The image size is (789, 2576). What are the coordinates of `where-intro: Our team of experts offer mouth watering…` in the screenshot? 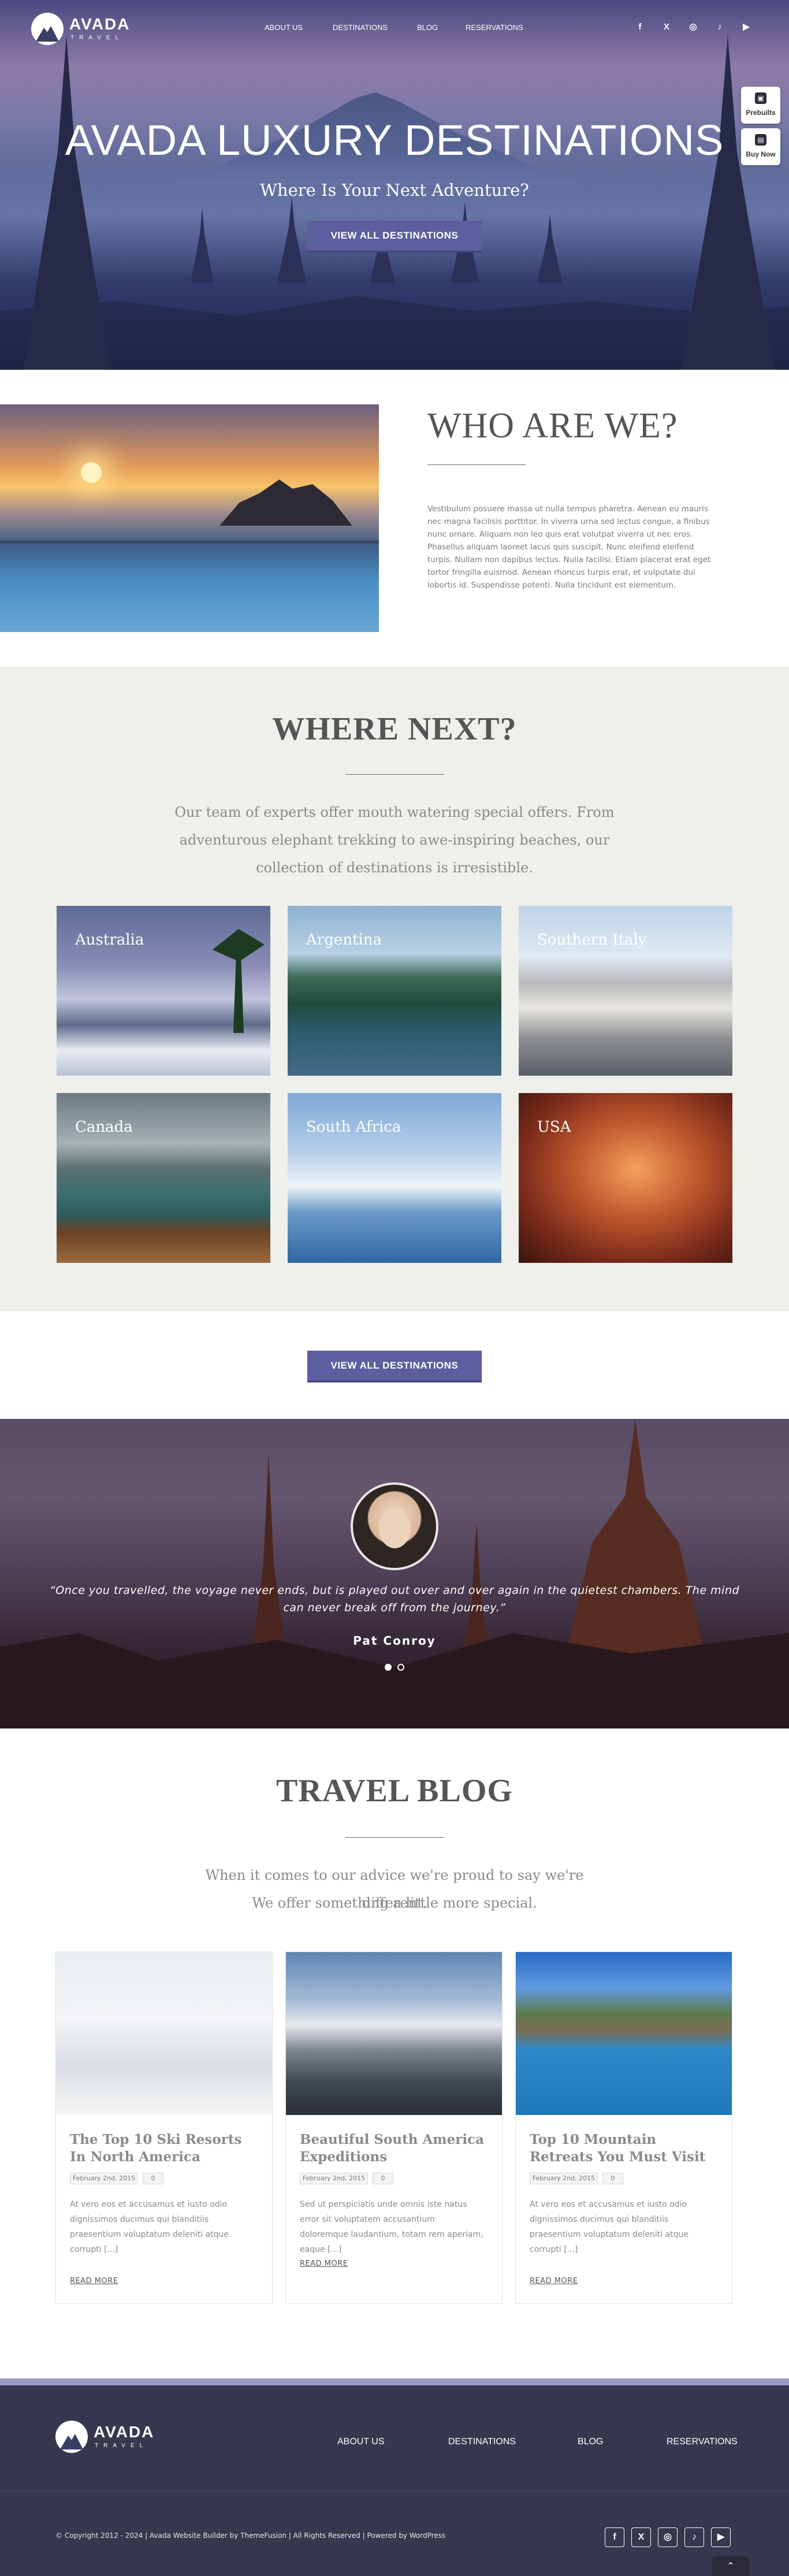 It's located at (394, 840).